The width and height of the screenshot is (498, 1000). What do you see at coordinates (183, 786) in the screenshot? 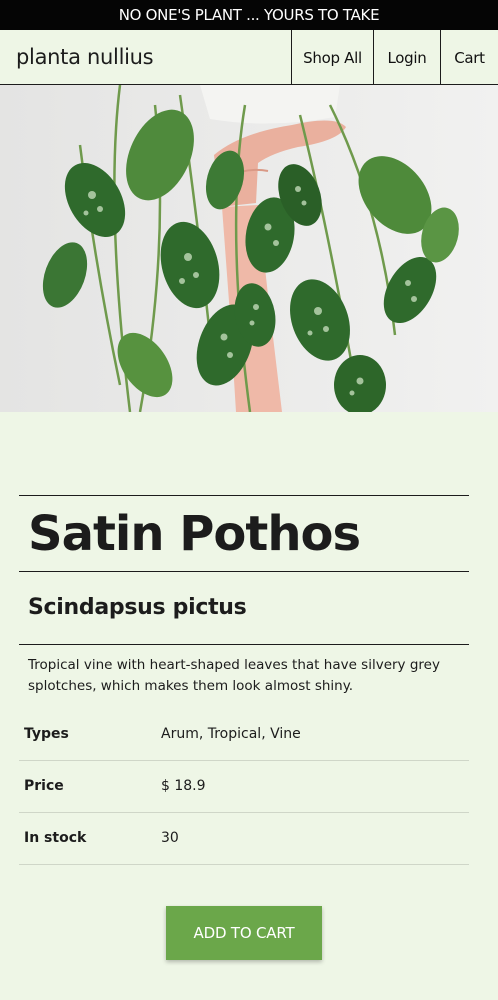
I see `spec-value-price: $ 18.9` at bounding box center [183, 786].